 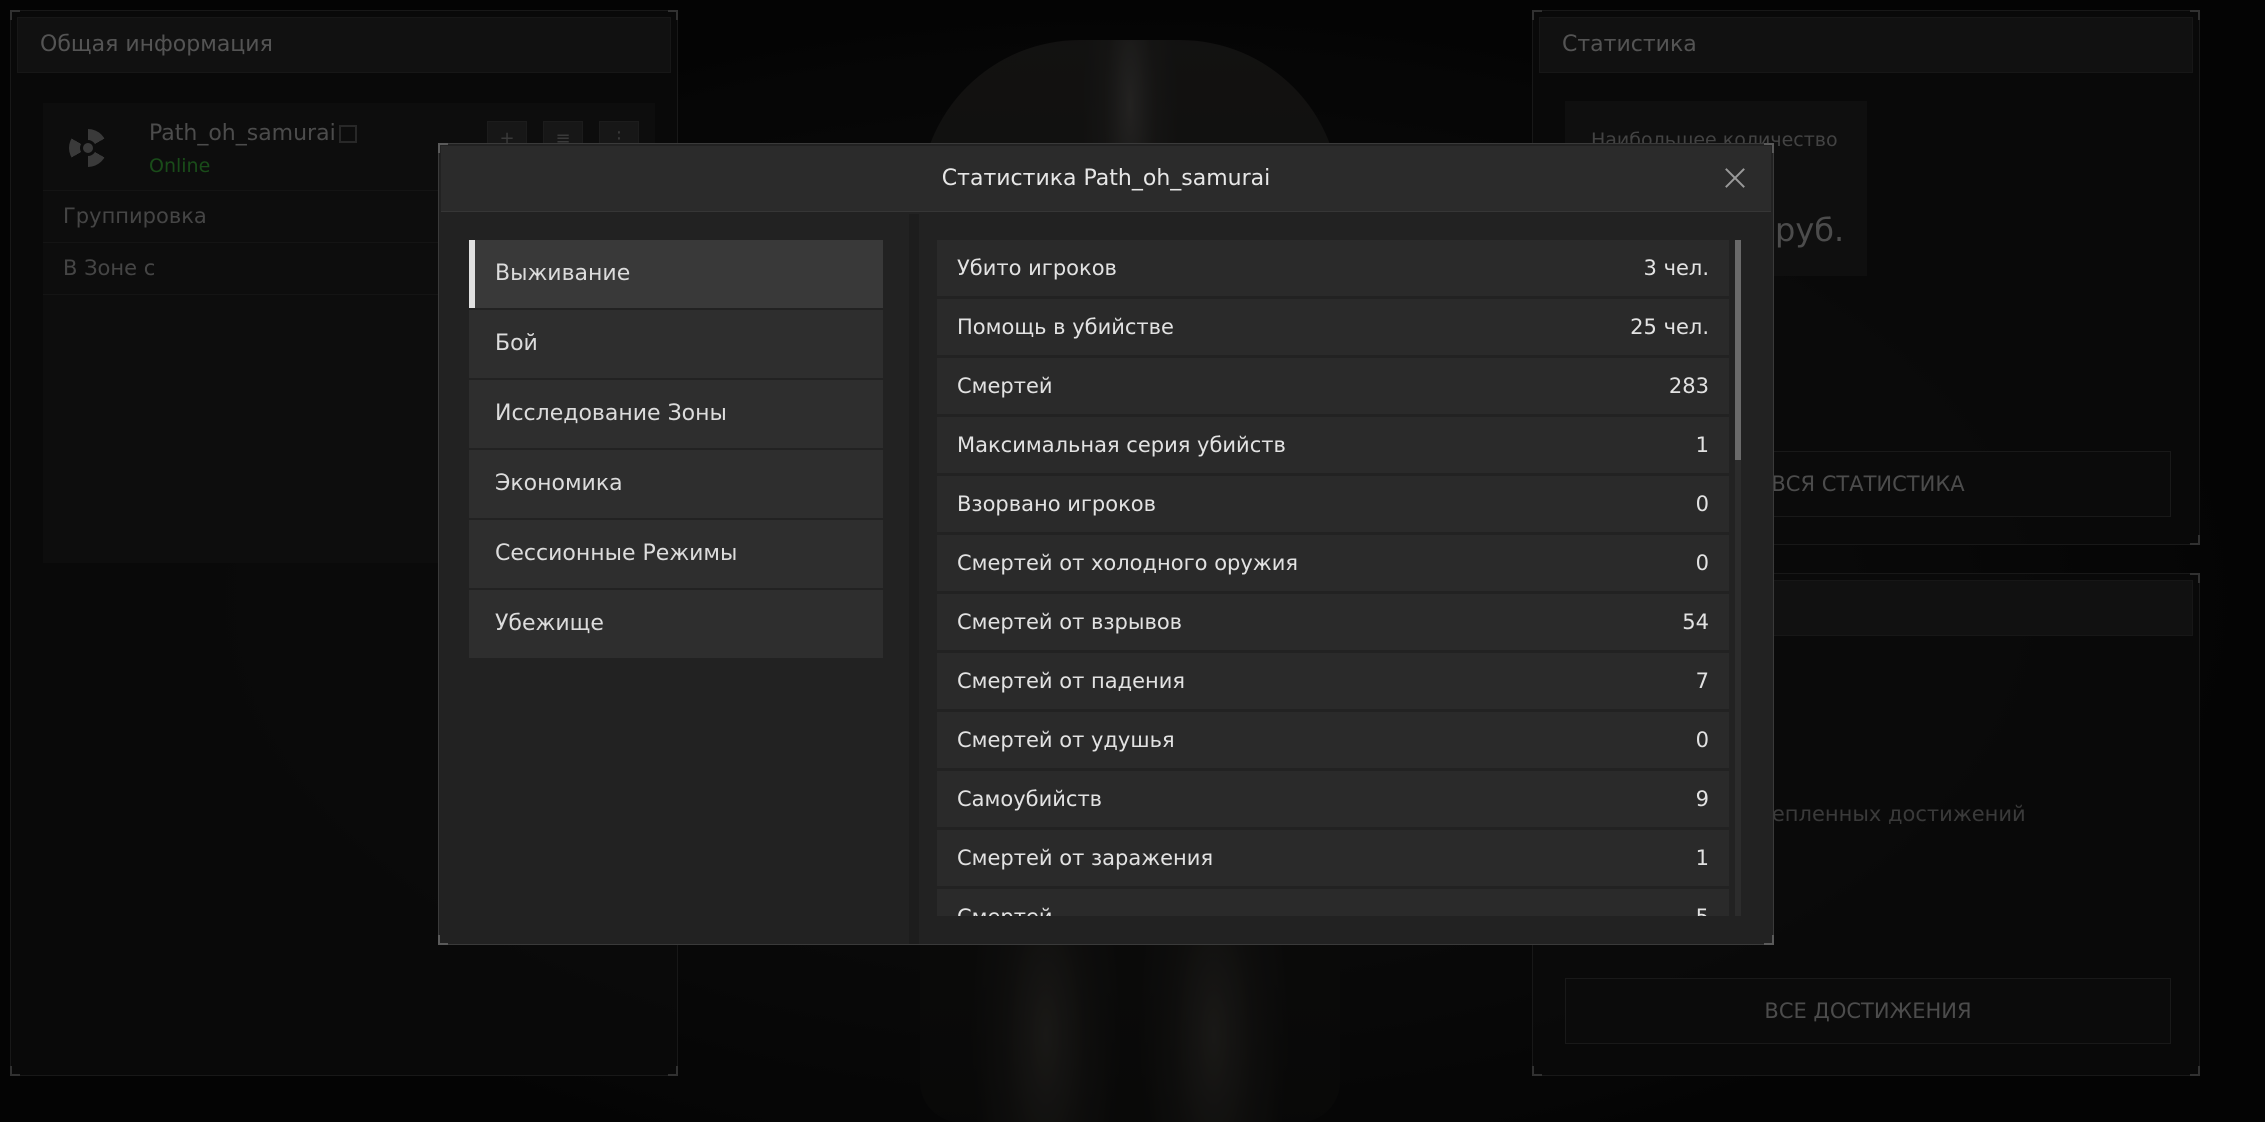 I want to click on stat-label: Смертей от удушья, so click(x=1066, y=740).